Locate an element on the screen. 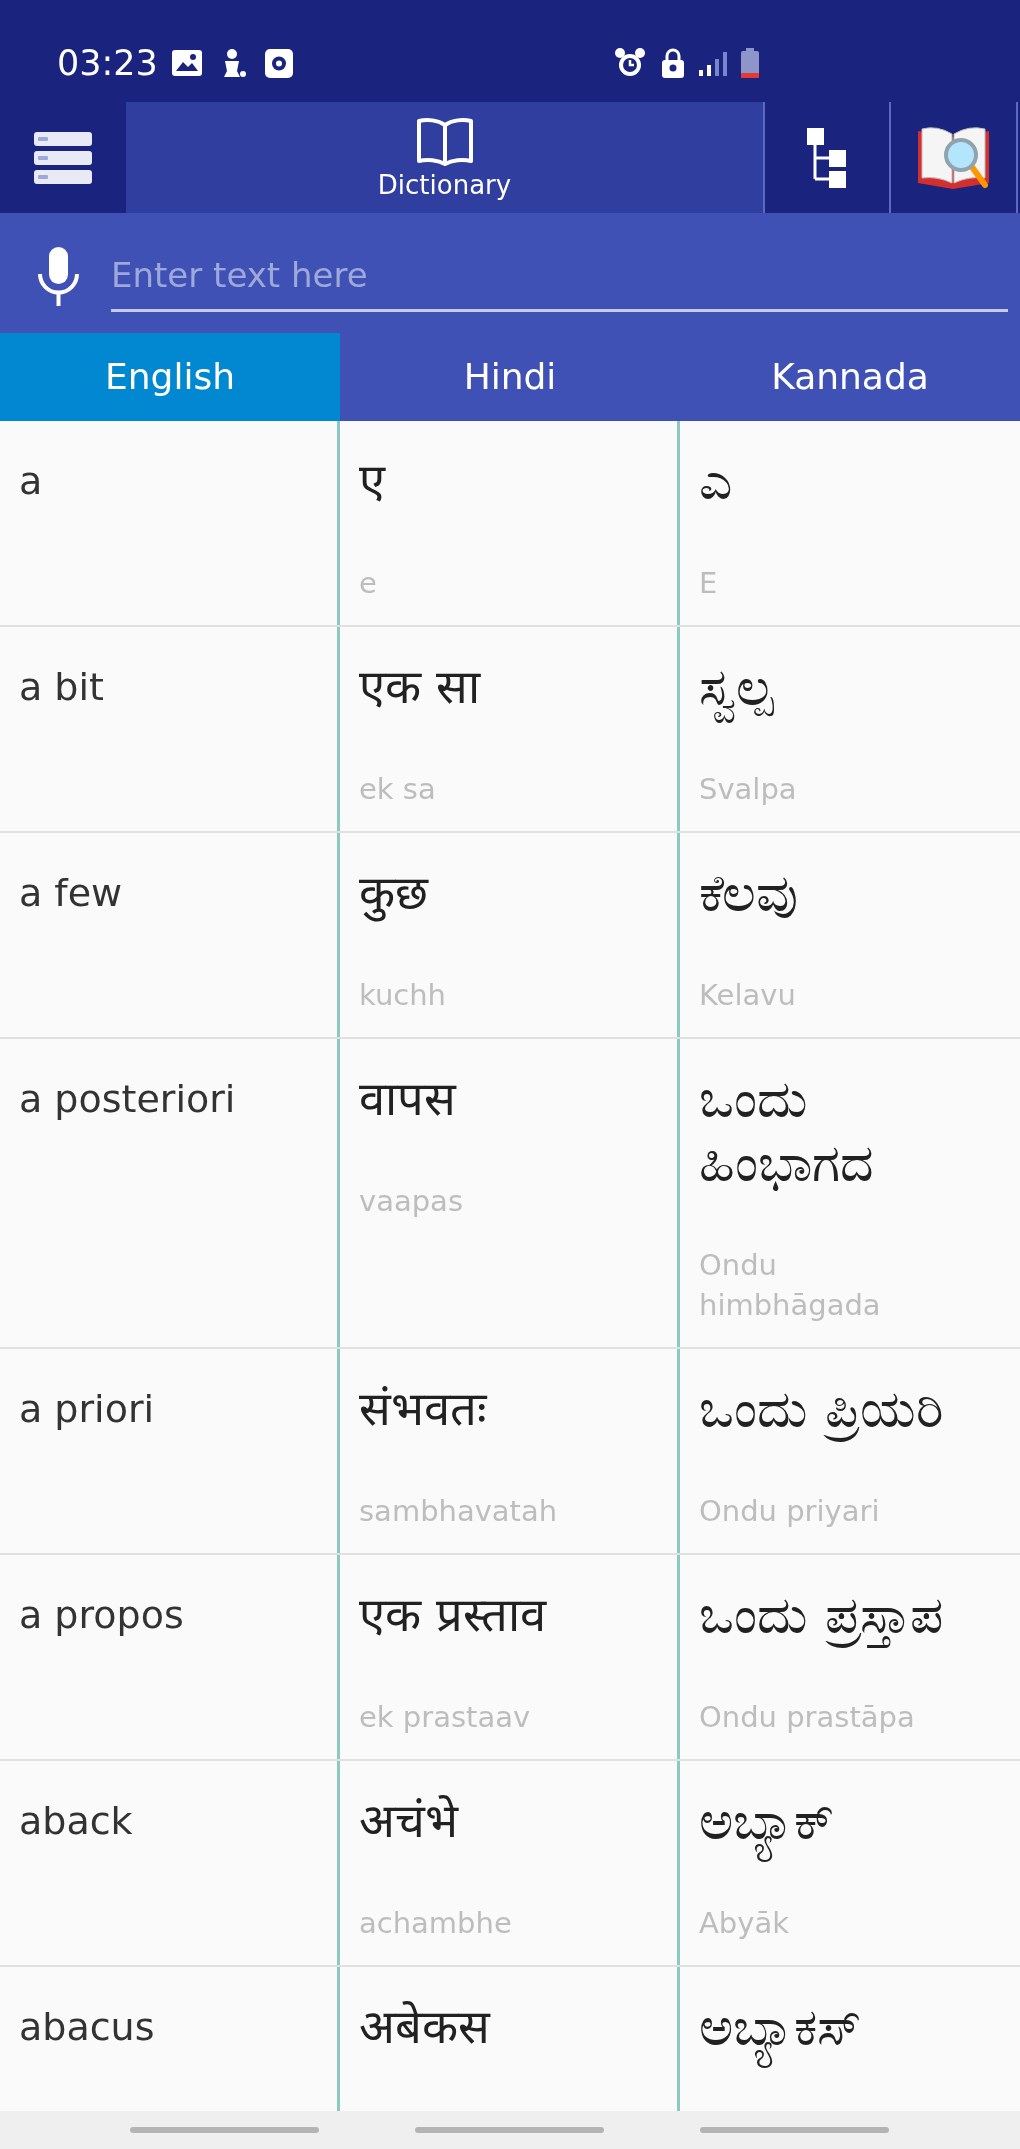 The width and height of the screenshot is (1020, 2149). hindi-word: अबेकस is located at coordinates (424, 2027).